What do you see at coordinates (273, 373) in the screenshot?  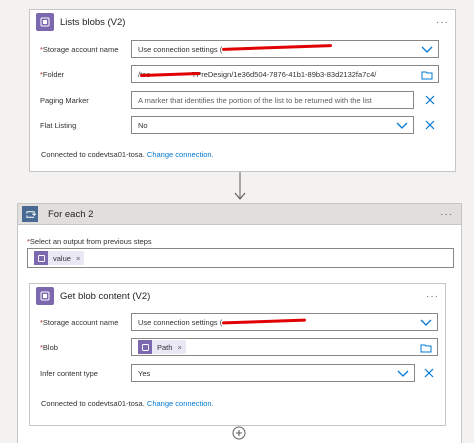 I see `infer-content-select: Yes` at bounding box center [273, 373].